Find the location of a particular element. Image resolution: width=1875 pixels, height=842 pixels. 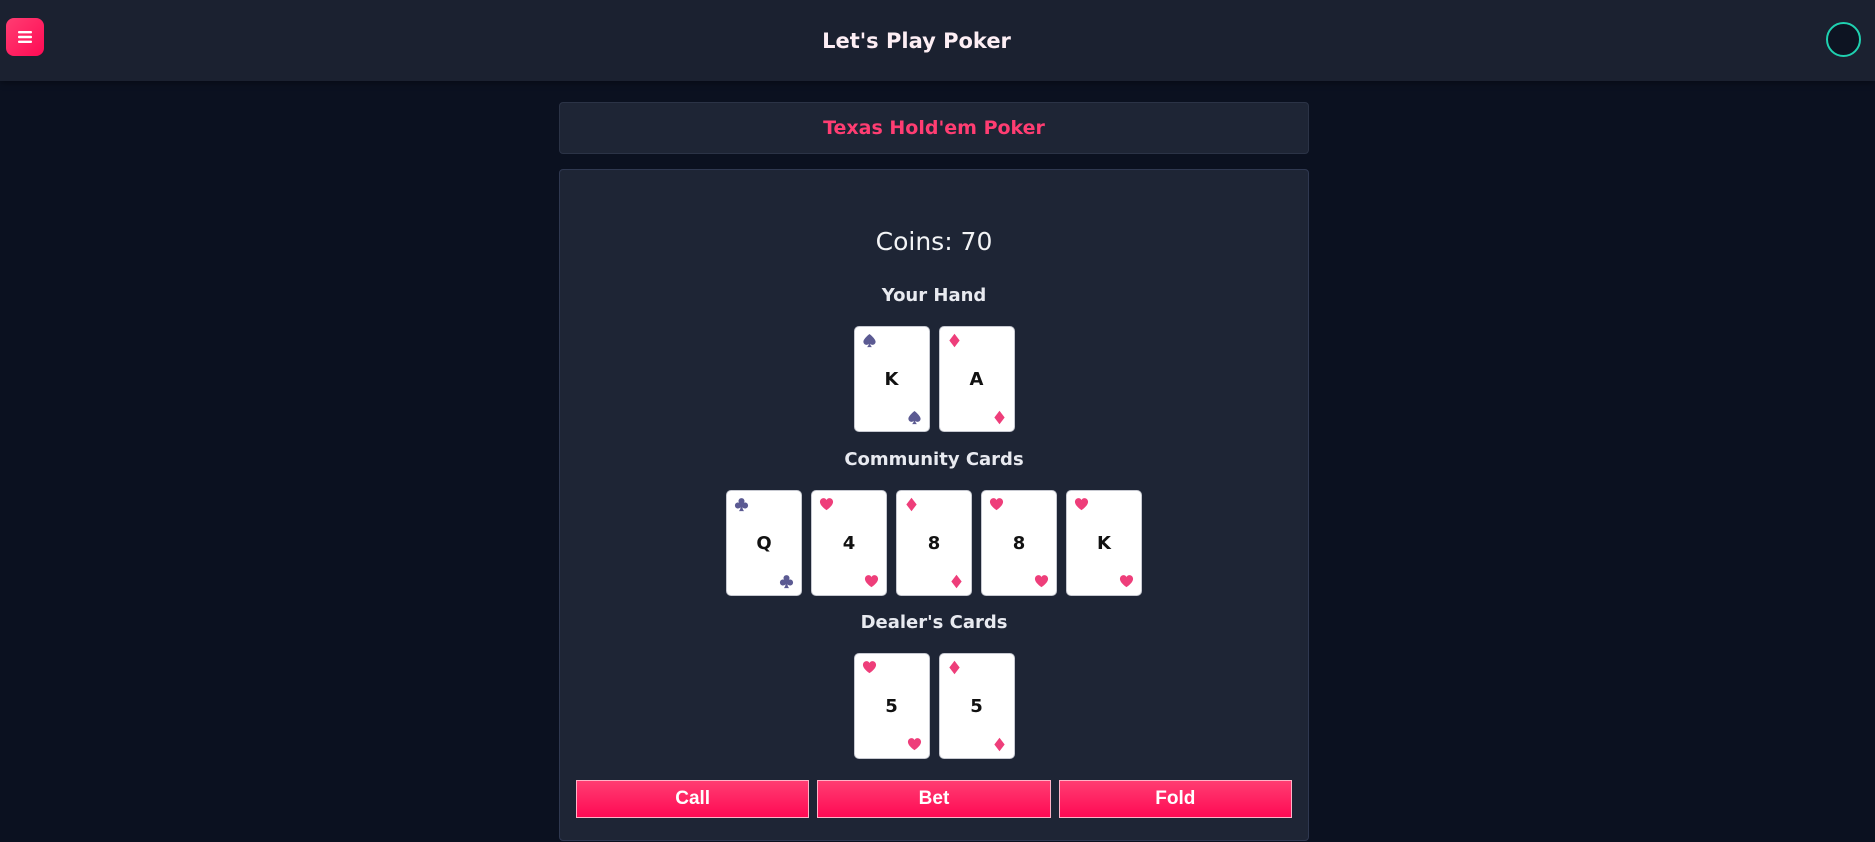

app-title: Let's Play Poker is located at coordinates (916, 40).